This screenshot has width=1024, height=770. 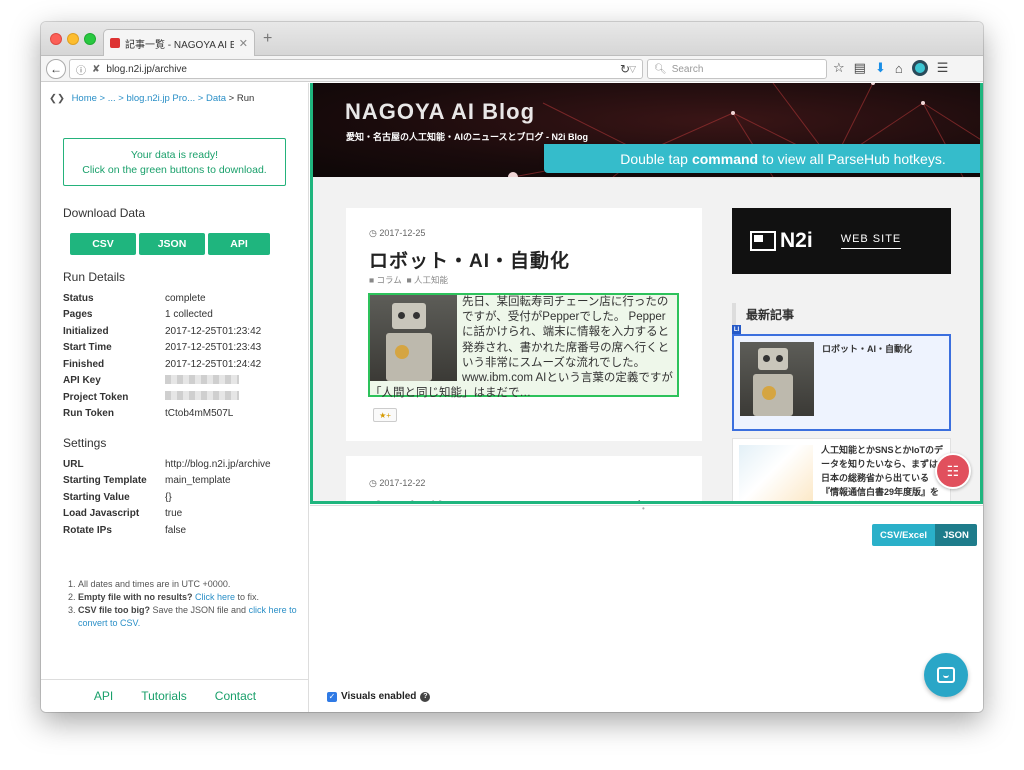 What do you see at coordinates (216, 98) in the screenshot?
I see `breadcrumb-data: Data` at bounding box center [216, 98].